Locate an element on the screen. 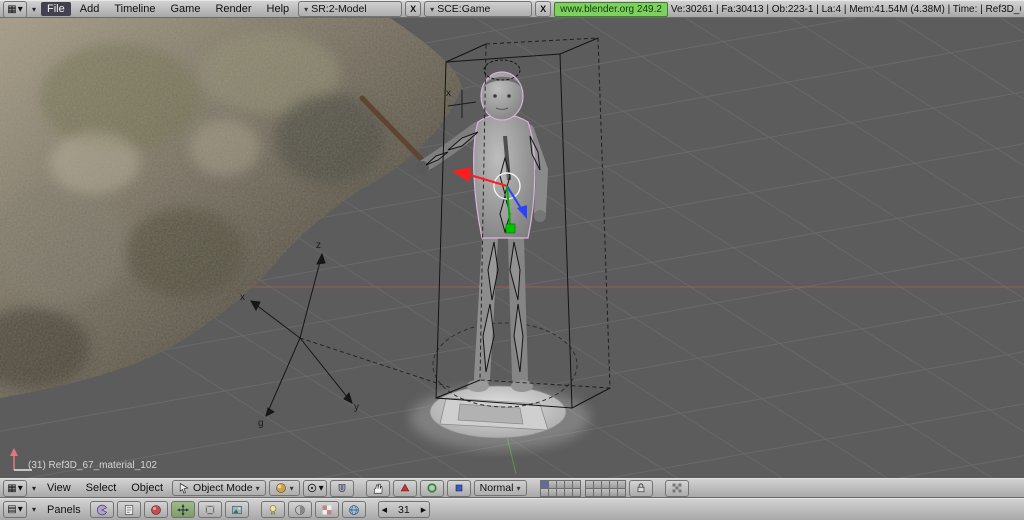 The width and height of the screenshot is (1024, 520). snap-button is located at coordinates (341, 488).